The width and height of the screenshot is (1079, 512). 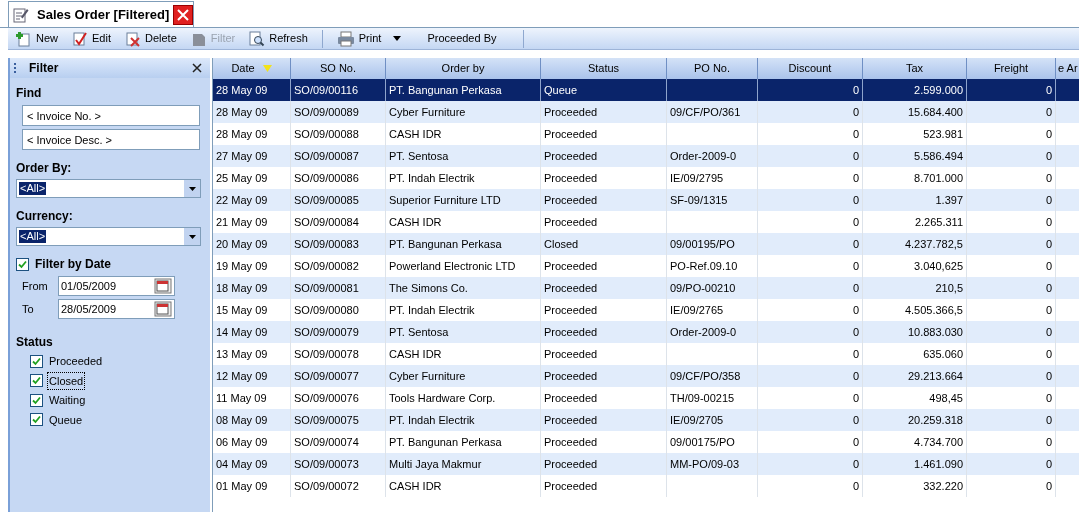 I want to click on checkbox-label: Queue, so click(x=66, y=420).